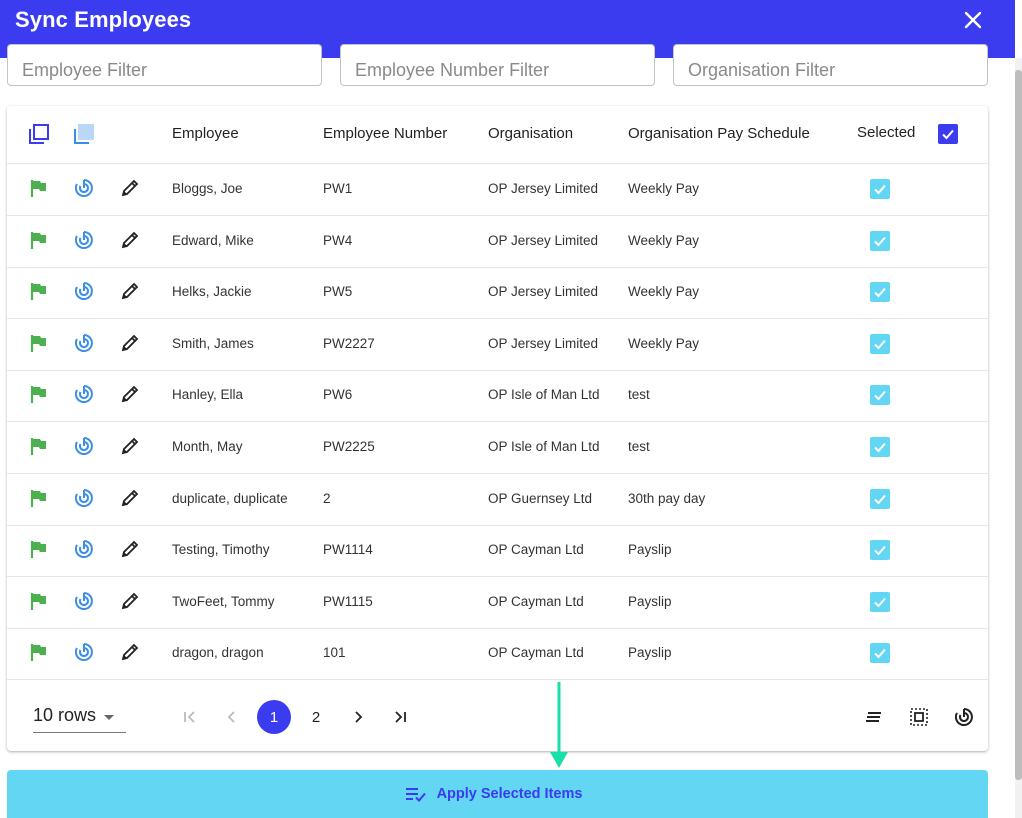 The image size is (1022, 818). I want to click on apply-selected-items-label: Apply Selected Items, so click(509, 794).